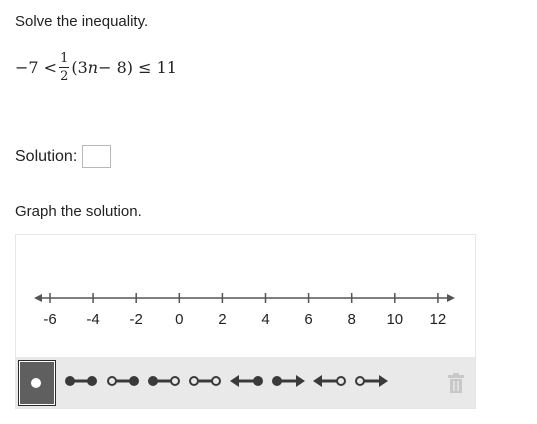 Image resolution: width=537 pixels, height=424 pixels. I want to click on fraction-numerator: 1, so click(64, 59).